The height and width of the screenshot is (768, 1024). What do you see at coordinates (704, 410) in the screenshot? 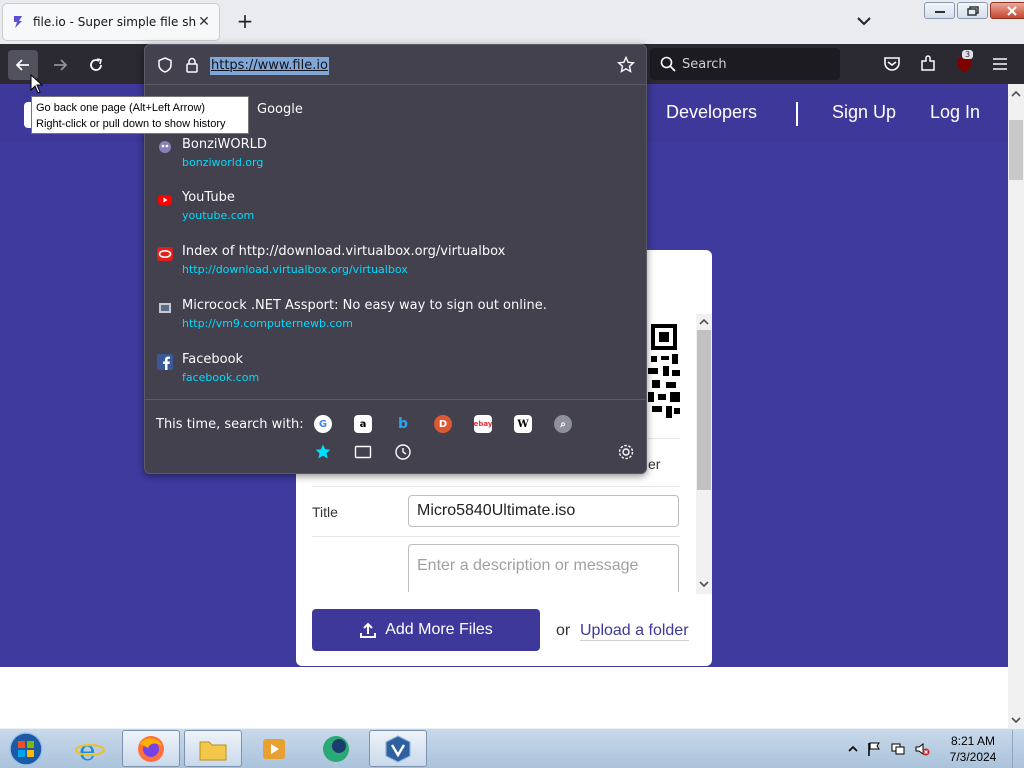
I see `card-scrollbar-thumb` at bounding box center [704, 410].